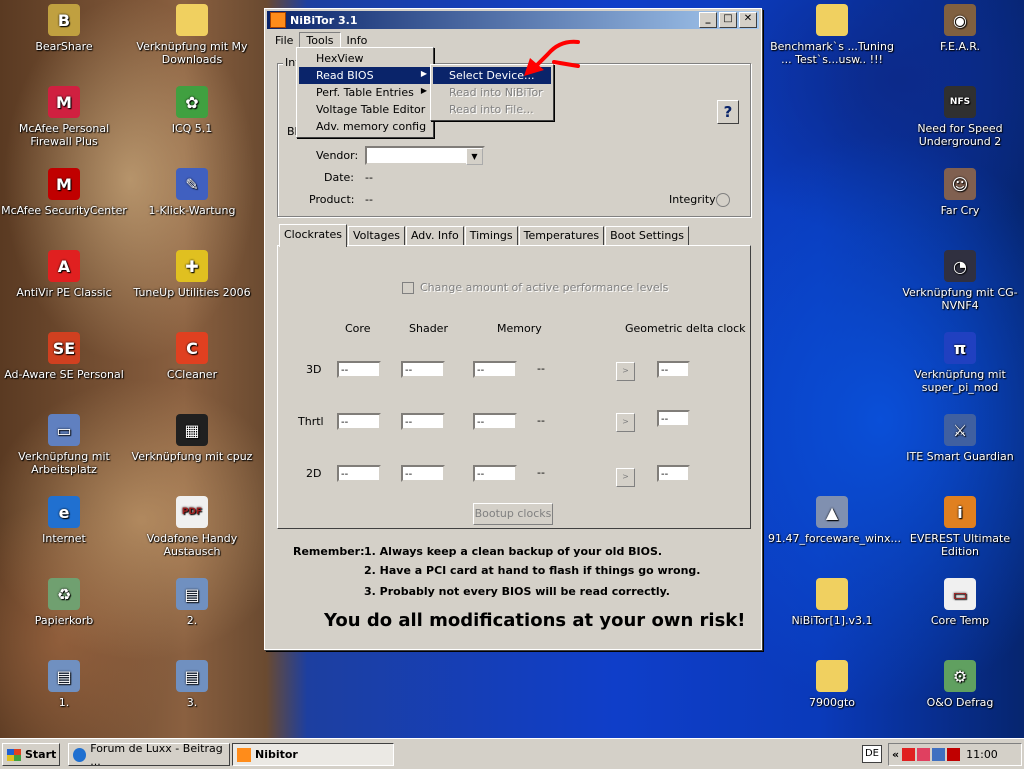 The width and height of the screenshot is (1024, 769). Describe the element at coordinates (64, 538) in the screenshot. I see `desktop-icon-label: Internet` at that location.